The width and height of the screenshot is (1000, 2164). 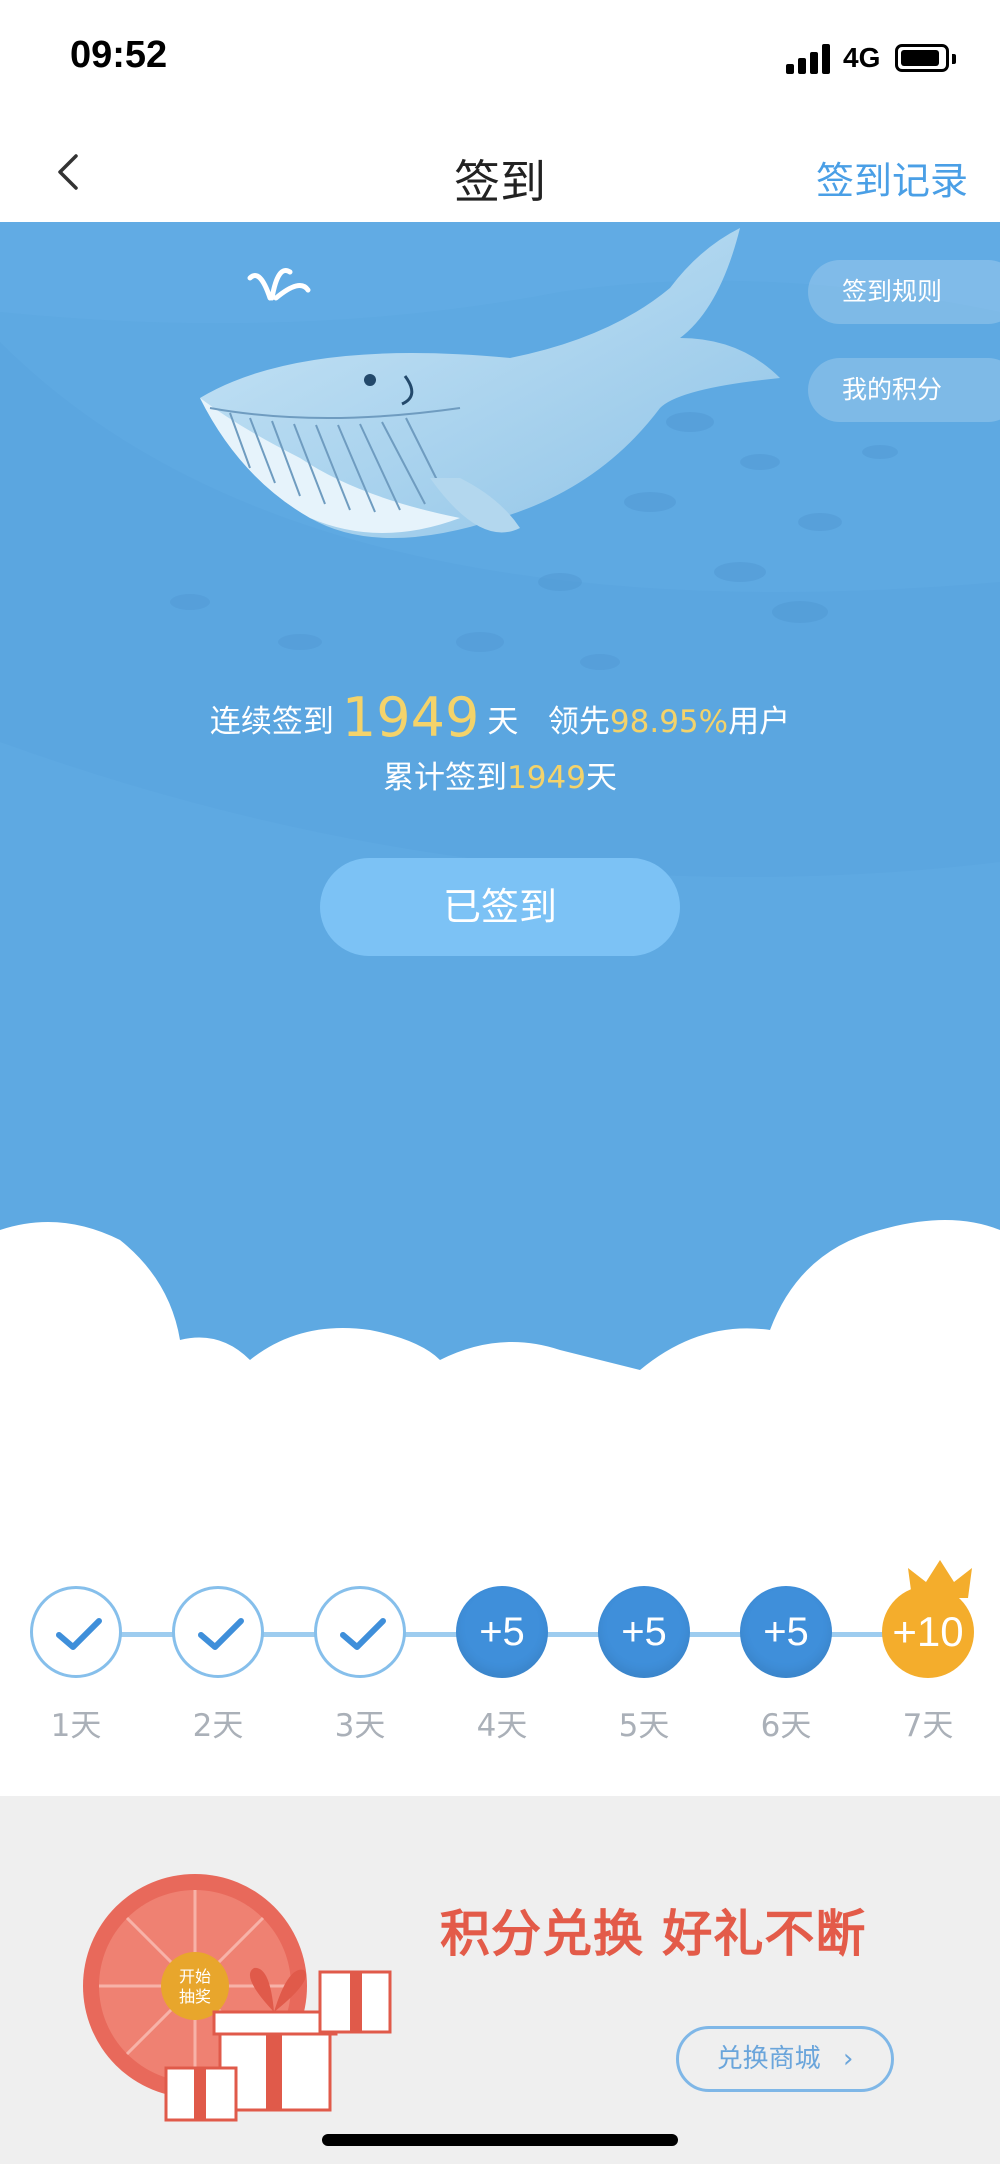 What do you see at coordinates (500, 171) in the screenshot?
I see `nav-bar: 签到 签到记录` at bounding box center [500, 171].